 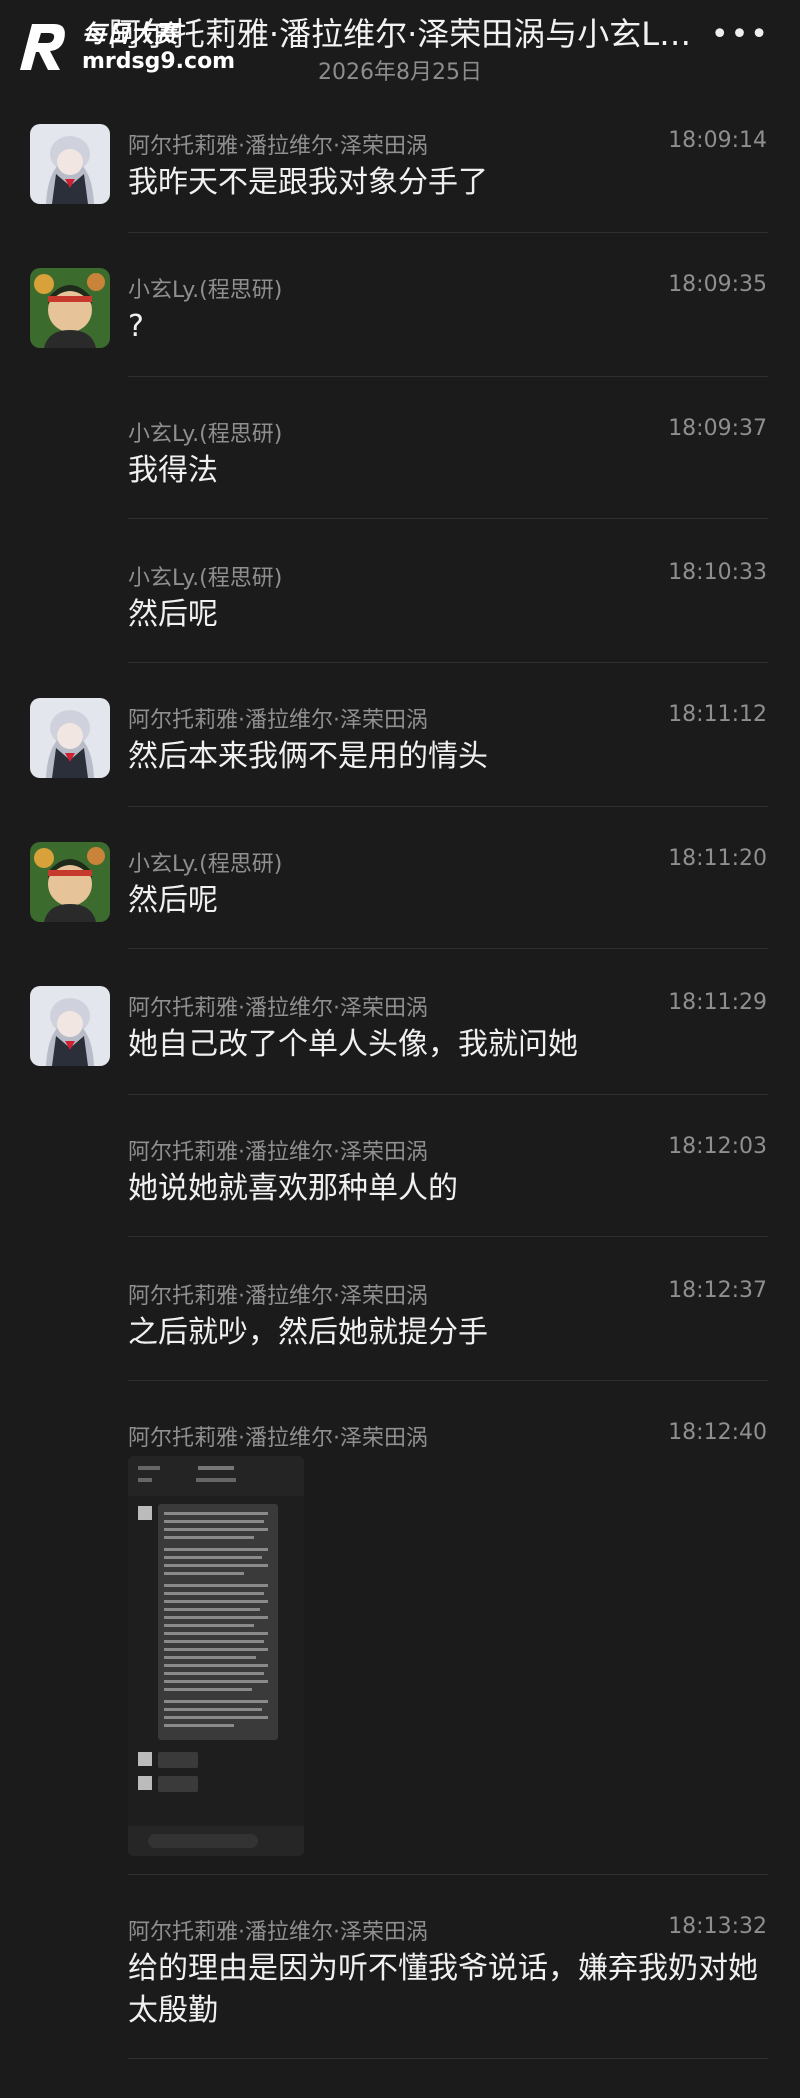 What do you see at coordinates (717, 140) in the screenshot?
I see `message-time: 18:09:14` at bounding box center [717, 140].